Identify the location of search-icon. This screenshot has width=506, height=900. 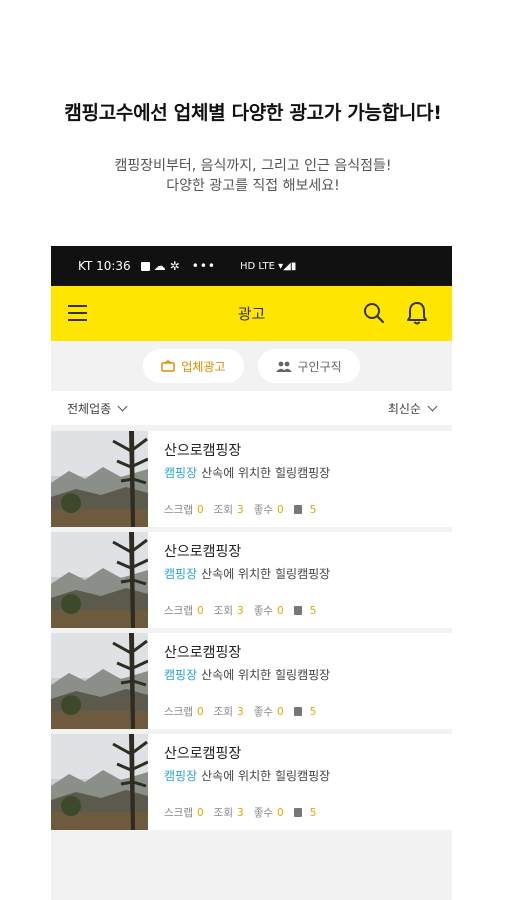
(374, 313).